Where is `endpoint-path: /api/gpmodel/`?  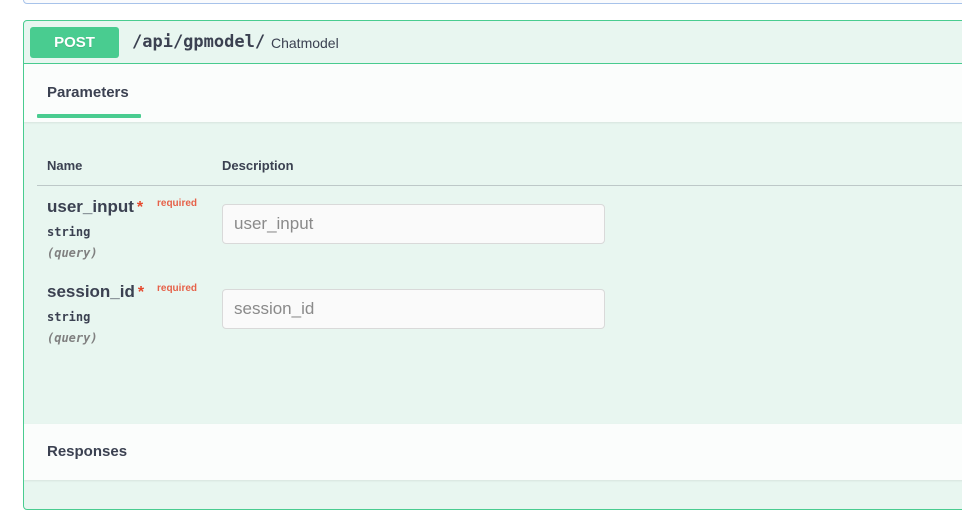 endpoint-path: /api/gpmodel/ is located at coordinates (199, 42).